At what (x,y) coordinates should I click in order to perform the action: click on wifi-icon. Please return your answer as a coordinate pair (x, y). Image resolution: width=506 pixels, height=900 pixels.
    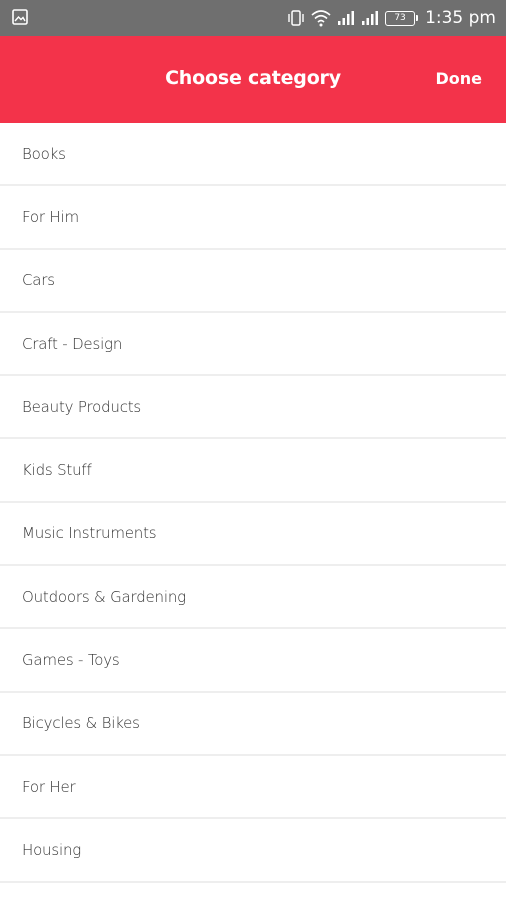
    Looking at the image, I should click on (321, 18).